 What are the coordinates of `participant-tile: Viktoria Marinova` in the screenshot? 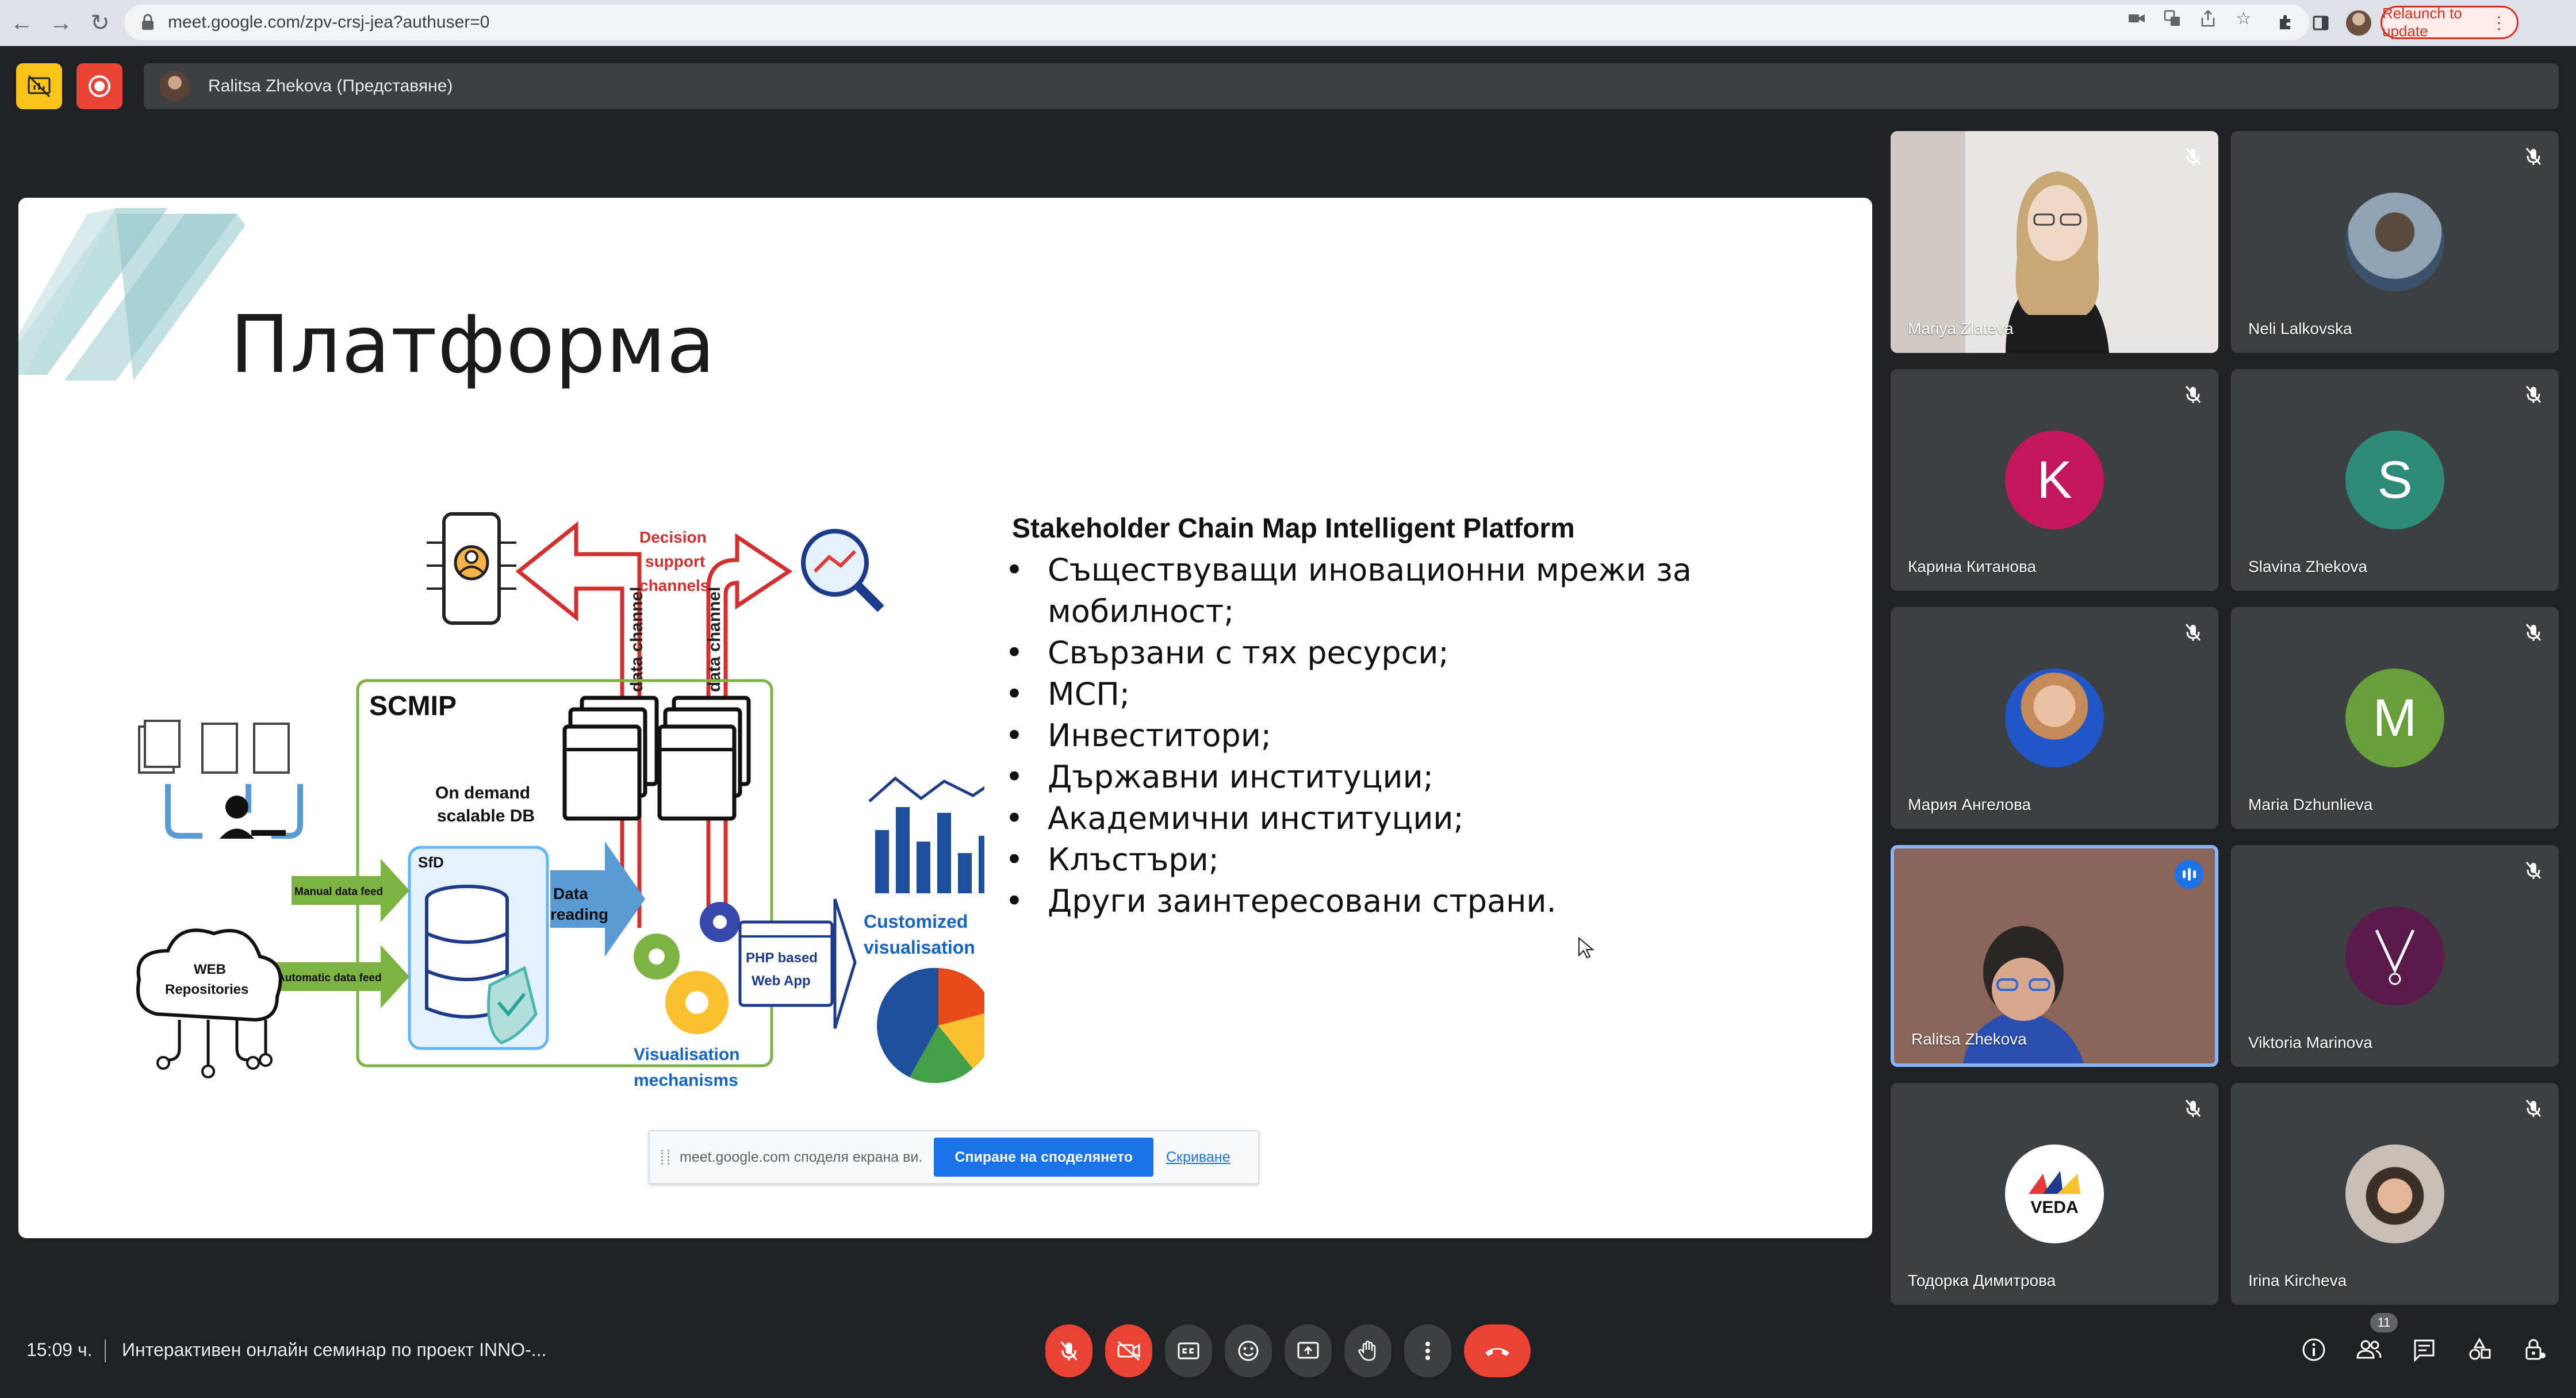 It's located at (2395, 956).